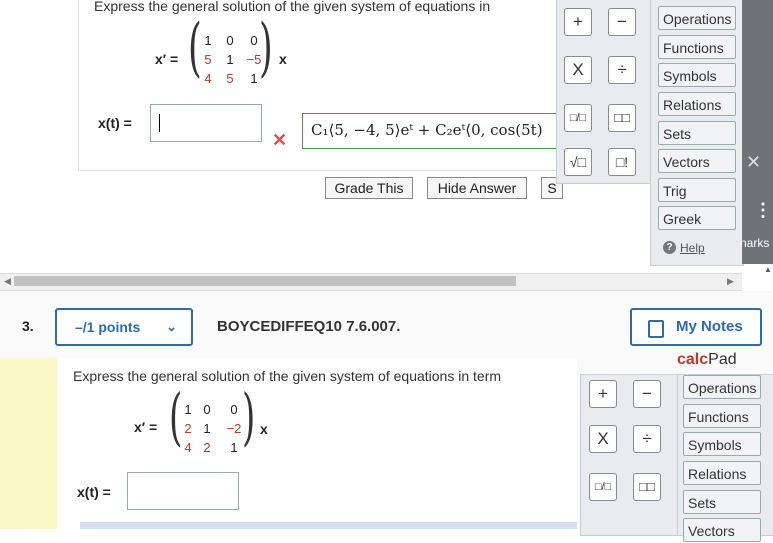  What do you see at coordinates (477, 188) in the screenshot?
I see `hide-answer-button: Hide Answer` at bounding box center [477, 188].